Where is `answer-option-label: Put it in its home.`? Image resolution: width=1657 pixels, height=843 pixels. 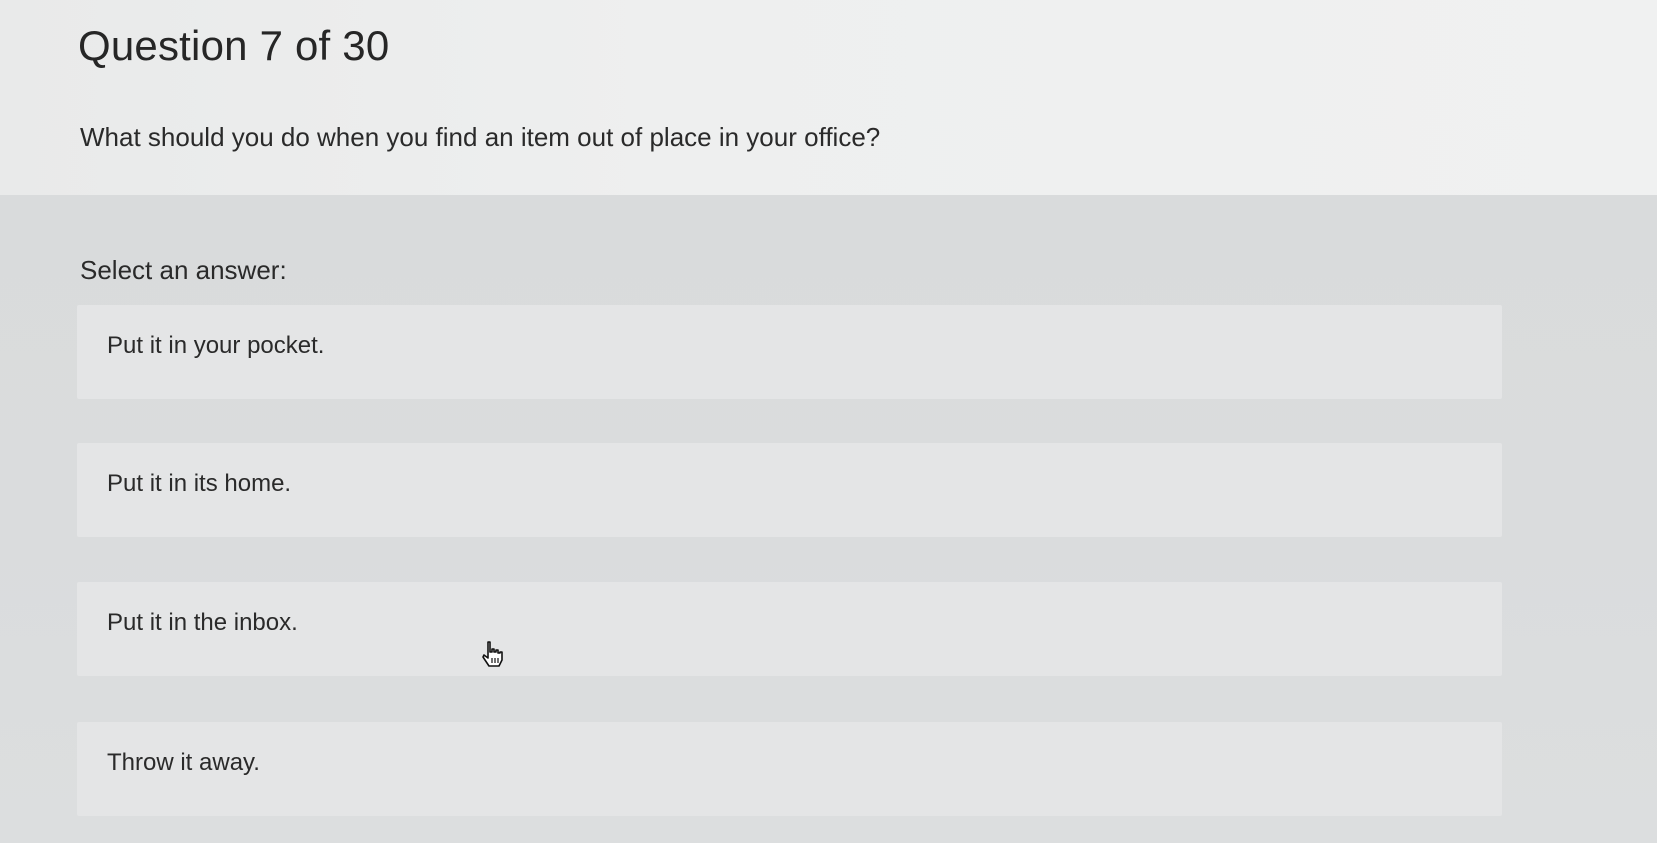 answer-option-label: Put it in its home. is located at coordinates (199, 483).